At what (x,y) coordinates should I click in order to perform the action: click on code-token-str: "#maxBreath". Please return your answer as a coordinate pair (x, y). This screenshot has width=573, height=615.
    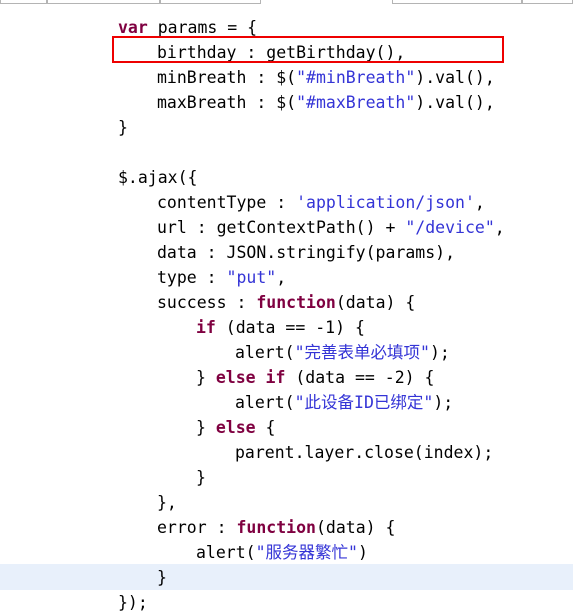
    Looking at the image, I should click on (356, 102).